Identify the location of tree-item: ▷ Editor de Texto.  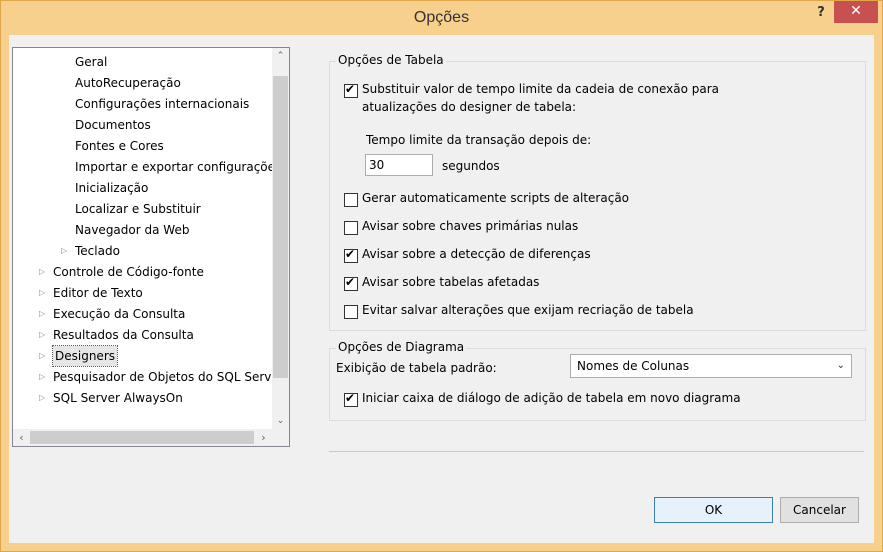
(142, 293).